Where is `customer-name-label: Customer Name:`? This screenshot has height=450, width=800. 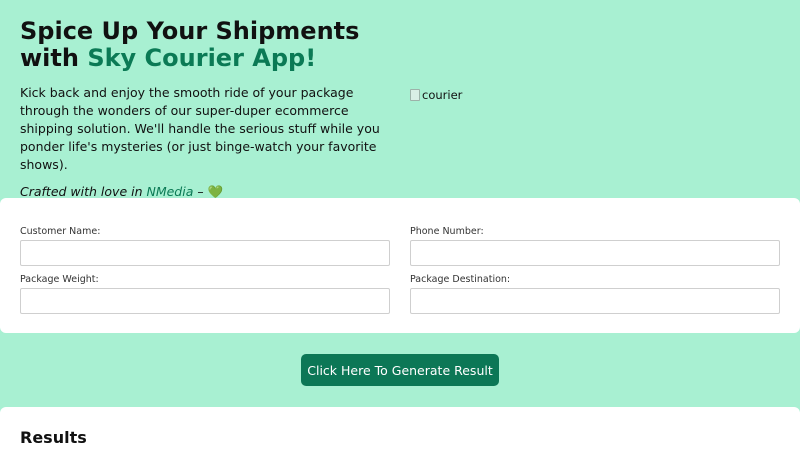
customer-name-label: Customer Name: is located at coordinates (60, 231).